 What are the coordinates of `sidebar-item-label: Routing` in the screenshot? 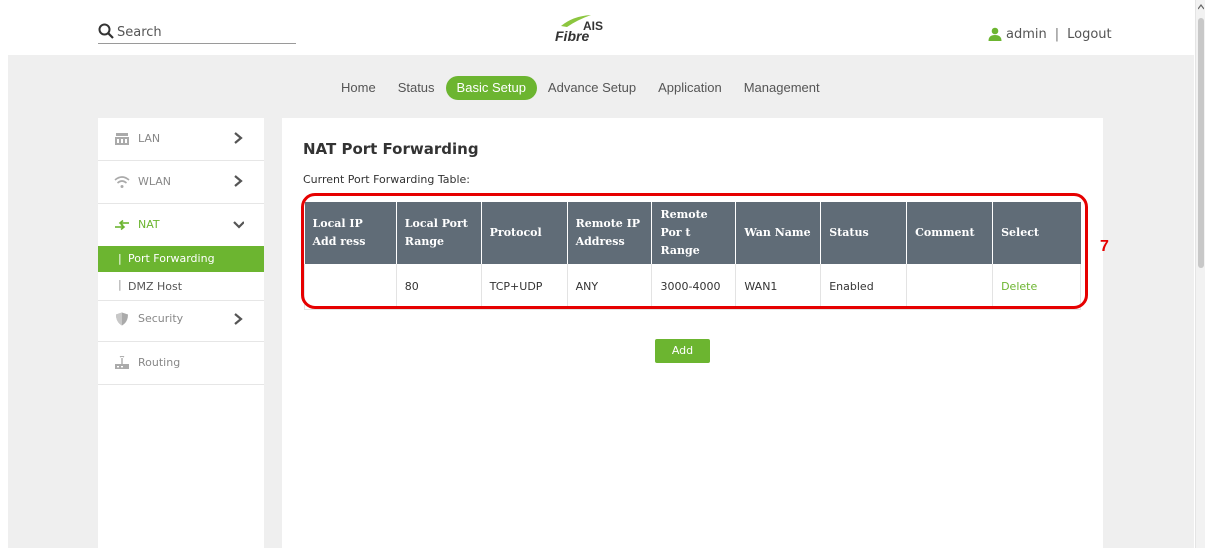 It's located at (159, 362).